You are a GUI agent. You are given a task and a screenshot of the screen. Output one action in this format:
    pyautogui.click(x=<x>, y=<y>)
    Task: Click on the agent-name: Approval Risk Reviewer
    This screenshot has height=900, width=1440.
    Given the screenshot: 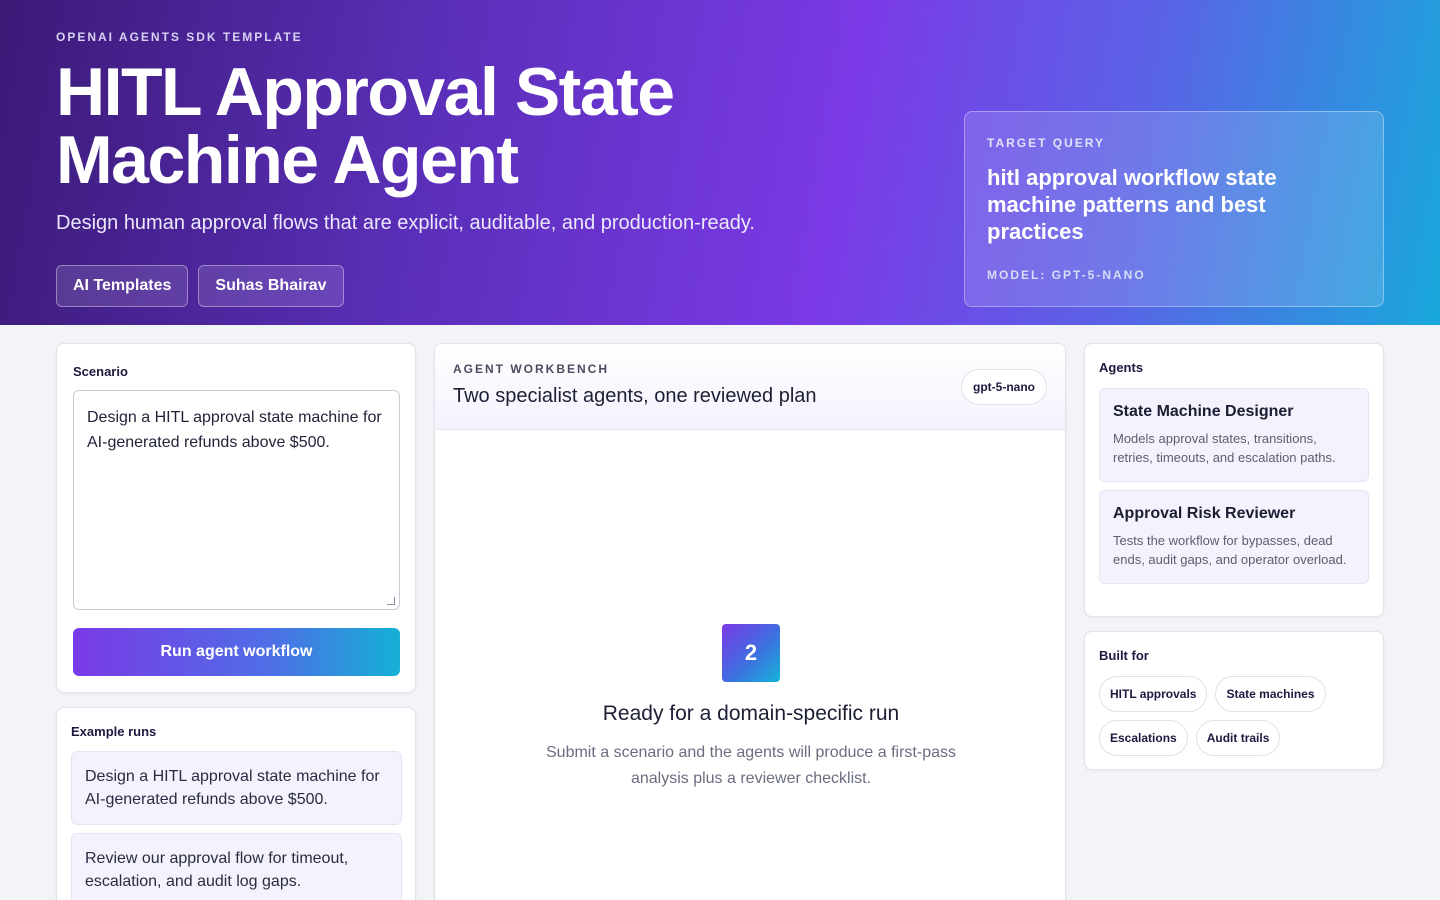 What is the action you would take?
    pyautogui.click(x=1204, y=513)
    